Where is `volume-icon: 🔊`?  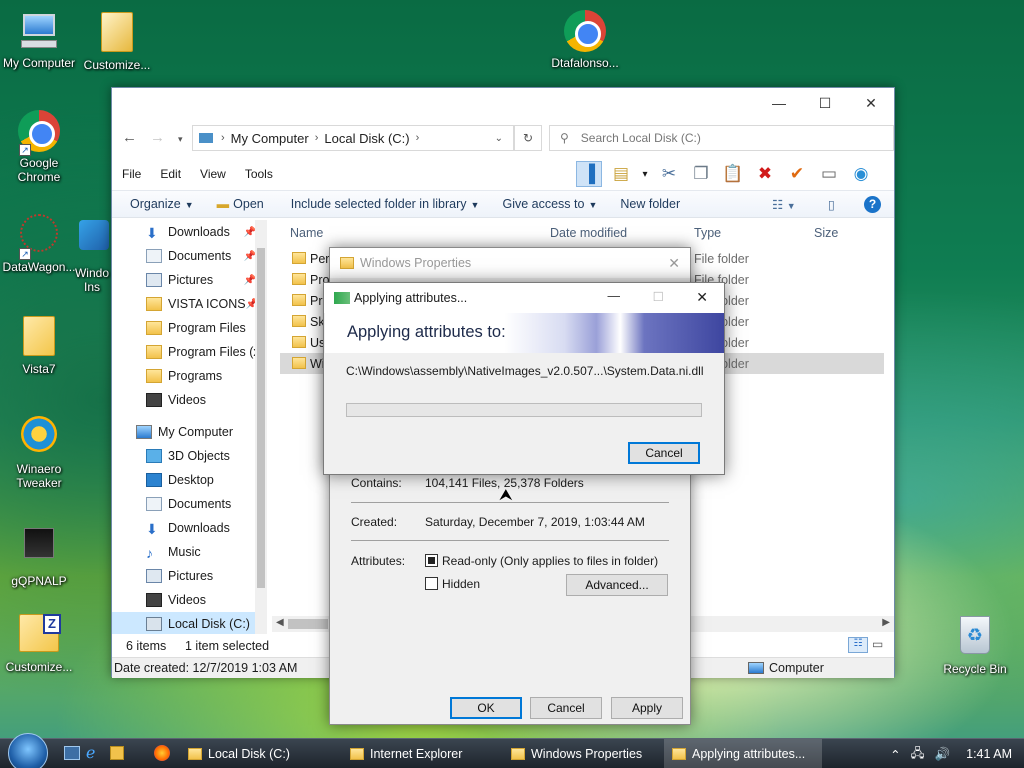 volume-icon: 🔊 is located at coordinates (943, 754).